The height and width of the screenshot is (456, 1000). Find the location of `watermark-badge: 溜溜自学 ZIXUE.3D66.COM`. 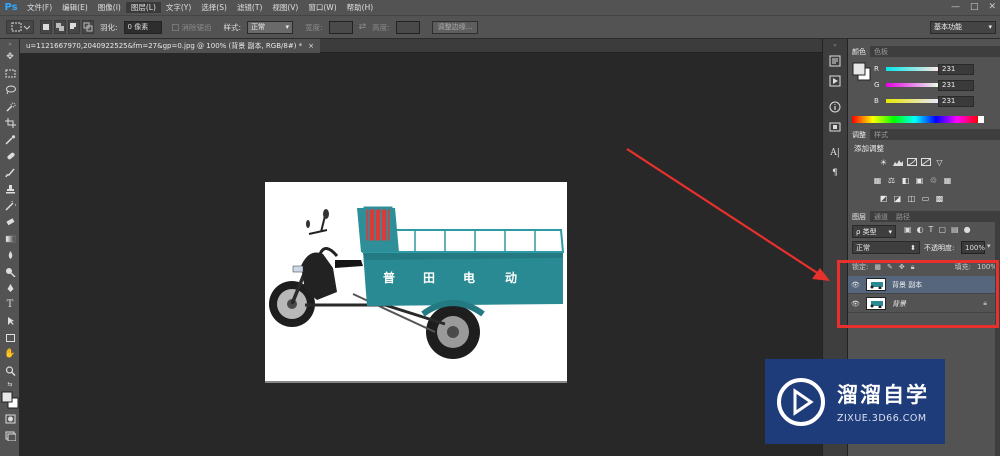

watermark-badge: 溜溜自学 ZIXUE.3D66.COM is located at coordinates (855, 401).